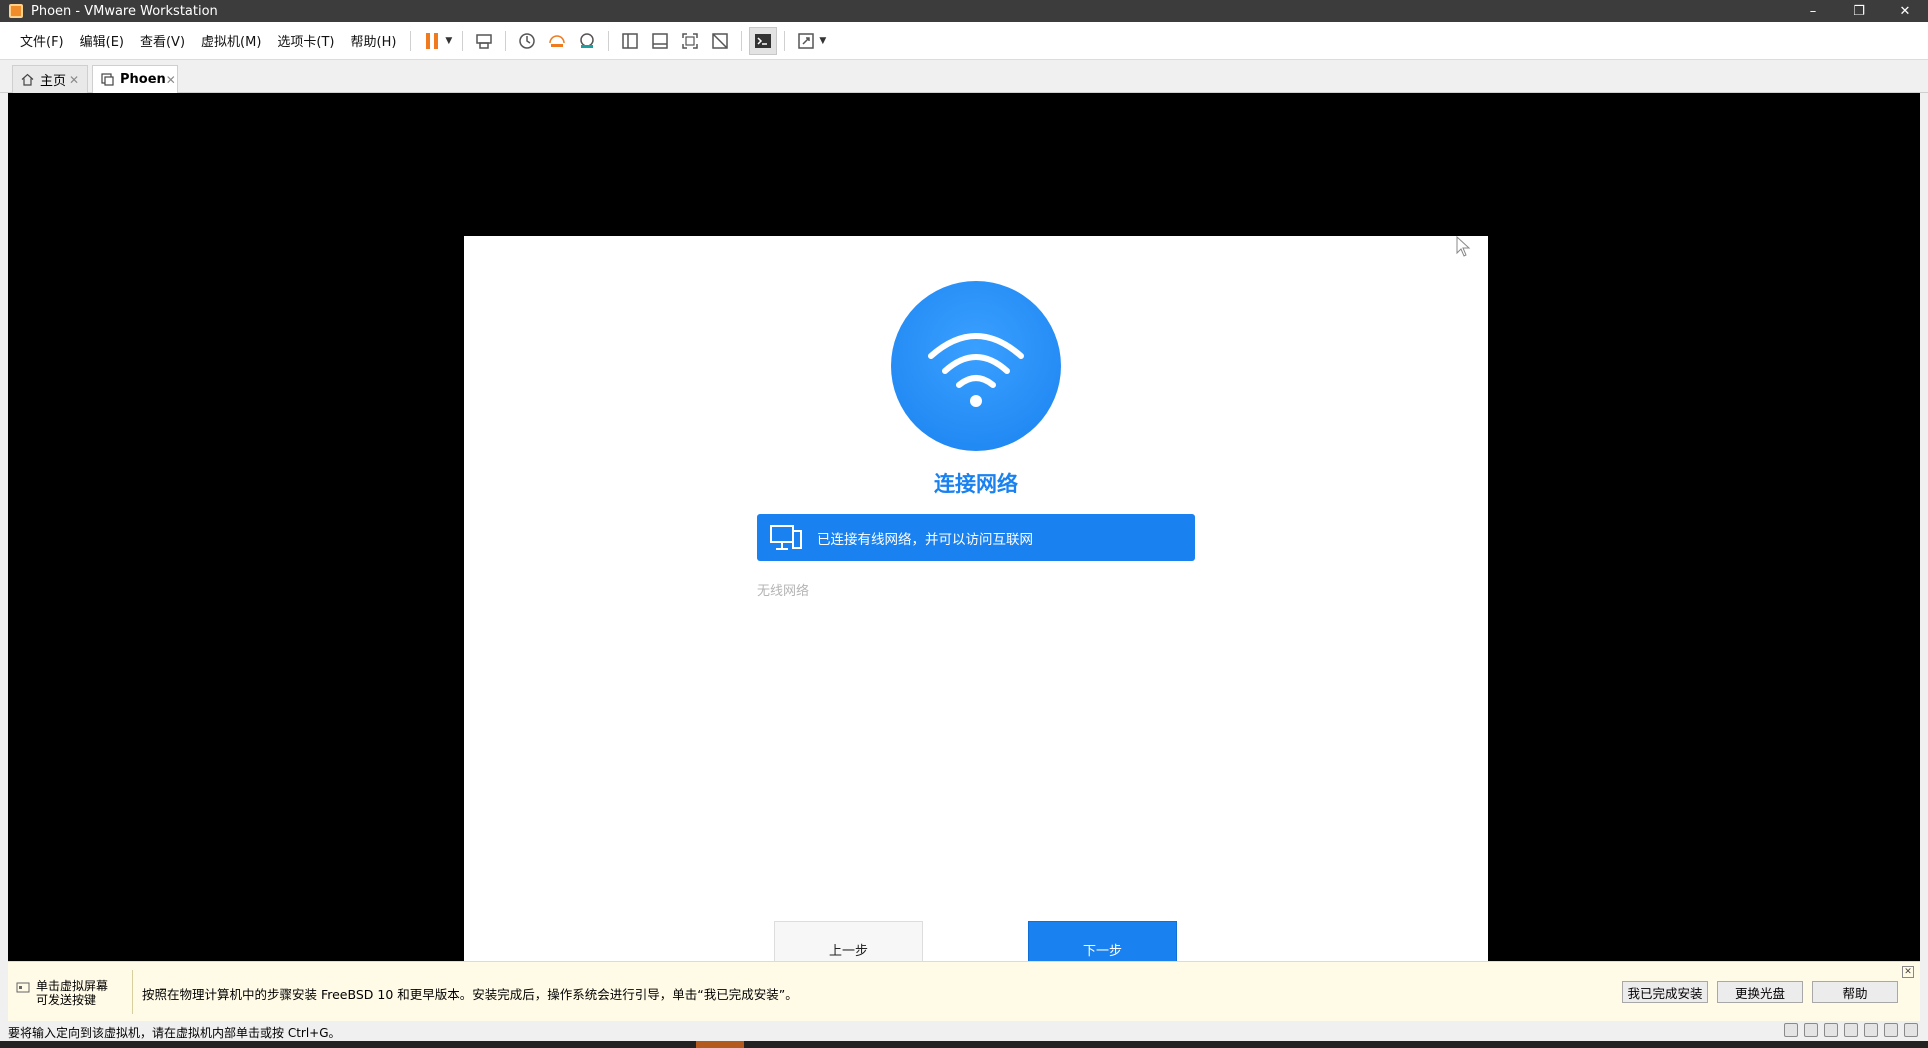  I want to click on library-icon, so click(630, 40).